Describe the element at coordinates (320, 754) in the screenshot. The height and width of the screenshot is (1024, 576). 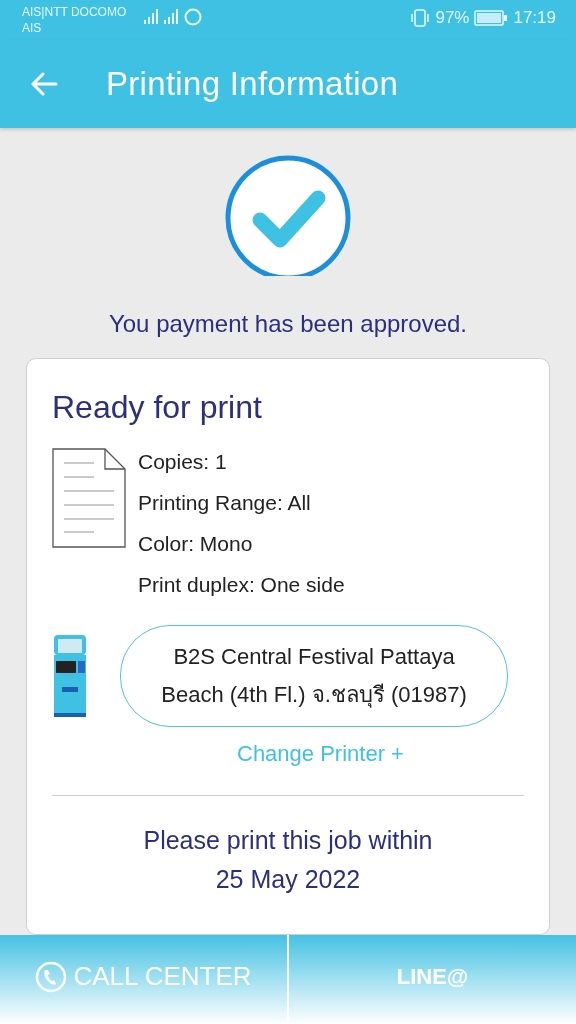
I see `change-printer-link: Change Printer +` at that location.